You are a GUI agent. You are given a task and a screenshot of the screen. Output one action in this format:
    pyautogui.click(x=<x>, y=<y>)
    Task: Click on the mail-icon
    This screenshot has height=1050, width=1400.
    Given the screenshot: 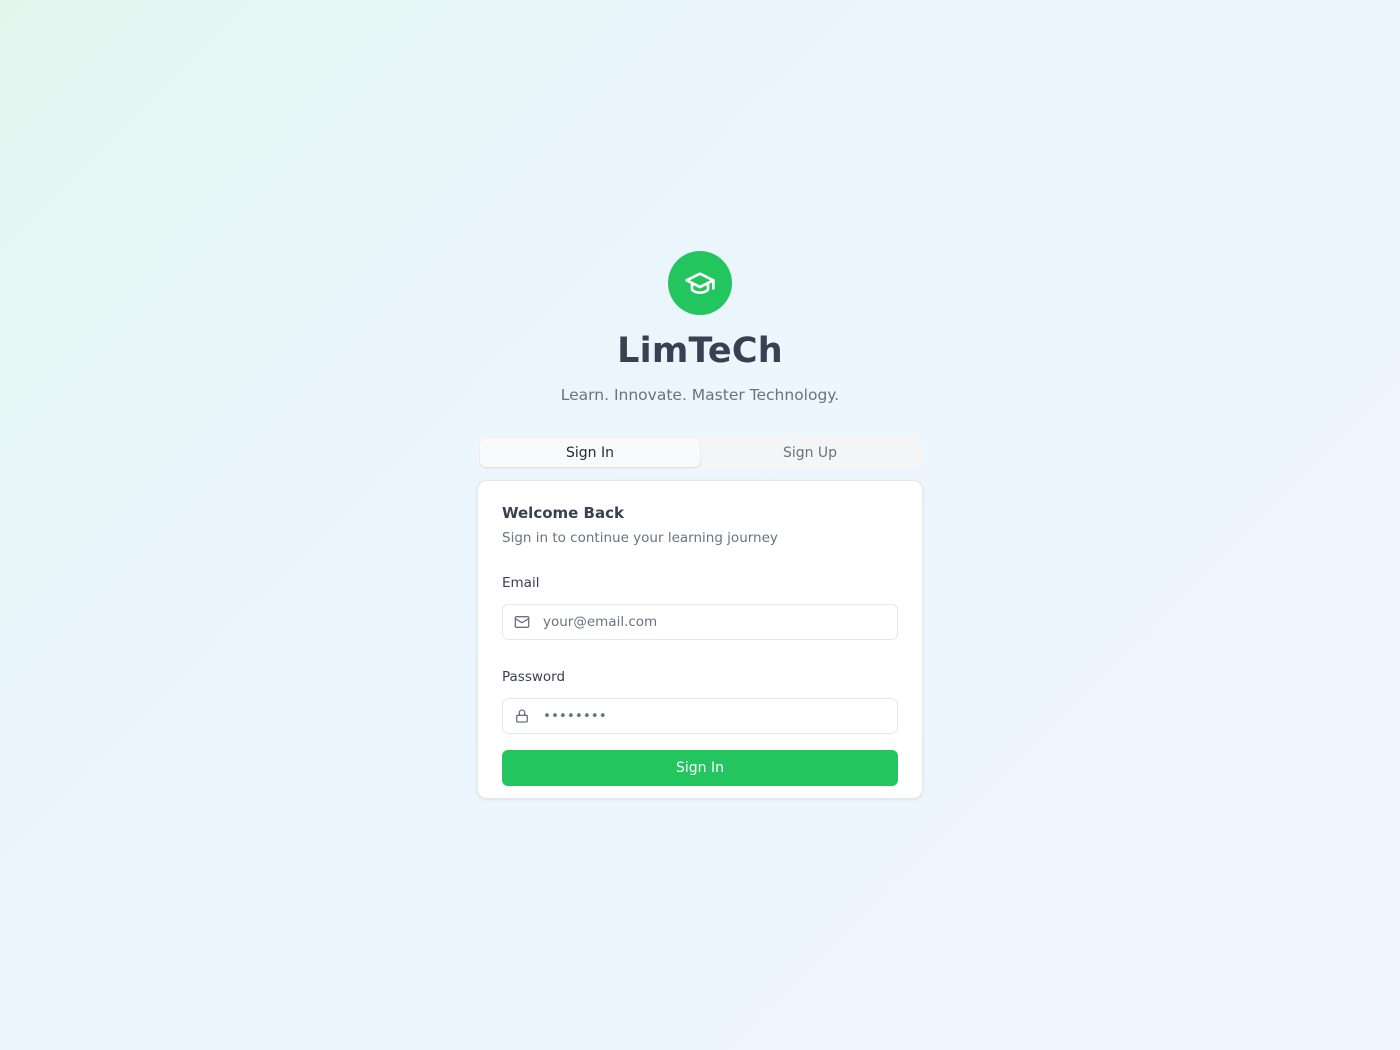 What is the action you would take?
    pyautogui.click(x=522, y=622)
    